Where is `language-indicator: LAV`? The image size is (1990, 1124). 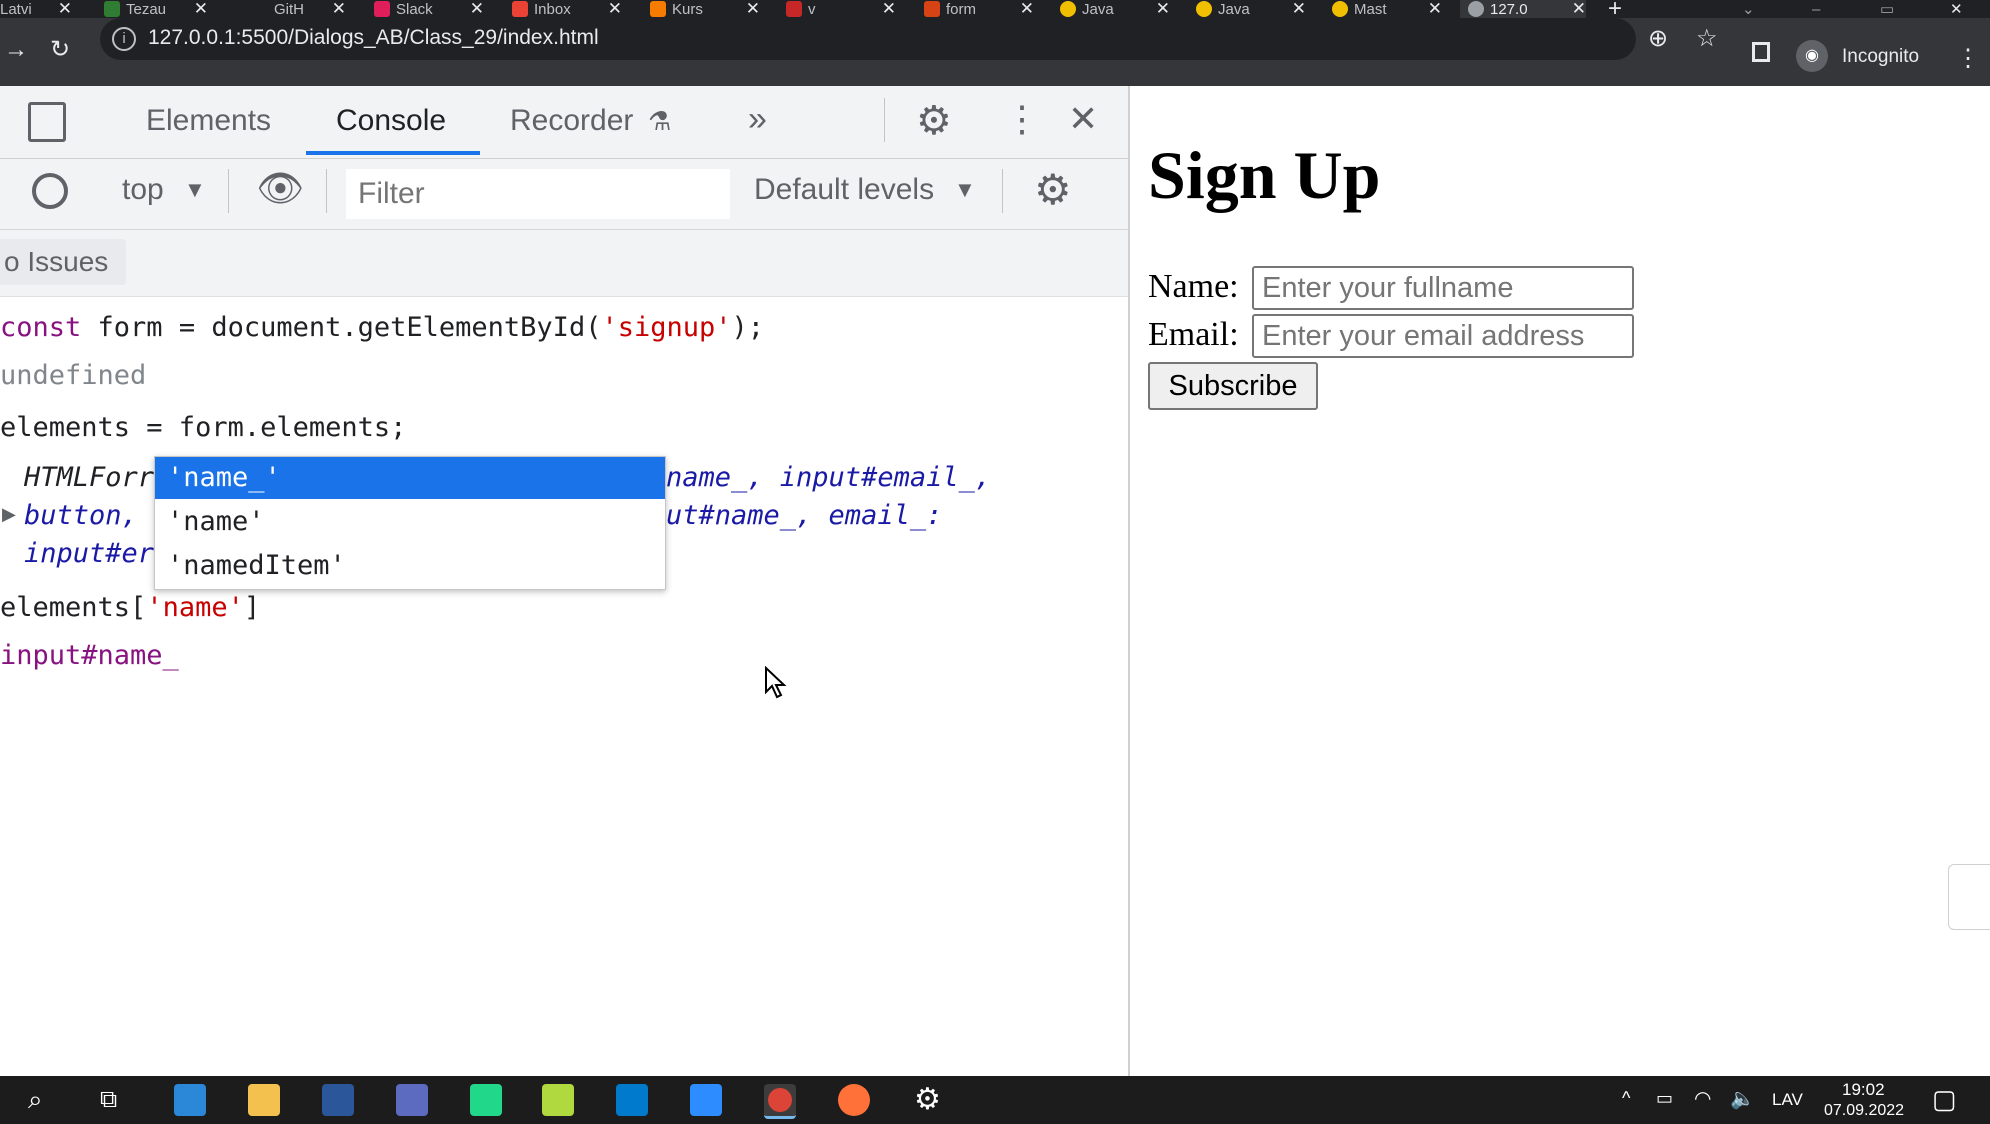
language-indicator: LAV is located at coordinates (1787, 1100).